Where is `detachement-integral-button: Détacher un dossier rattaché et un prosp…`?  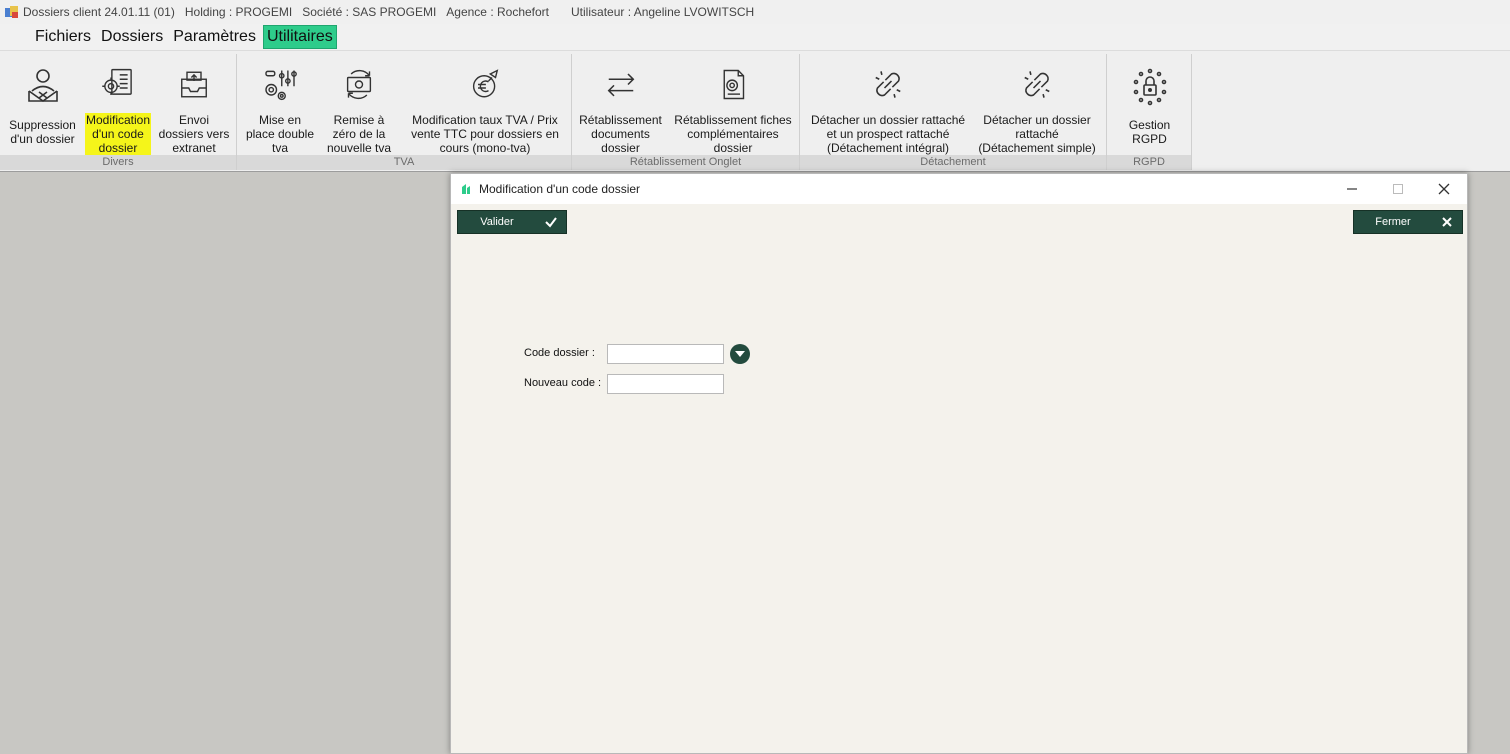
detachement-integral-button: Détacher un dossier rattaché et un prosp… is located at coordinates (888, 104).